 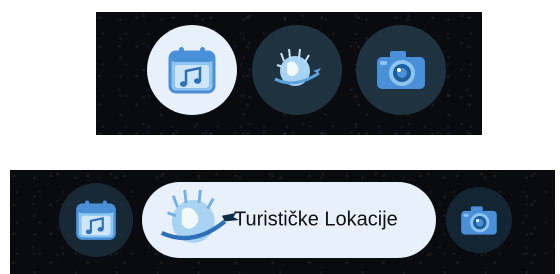 I want to click on tourist-locations-nav-button: Turističke Lokacije, so click(x=289, y=220).